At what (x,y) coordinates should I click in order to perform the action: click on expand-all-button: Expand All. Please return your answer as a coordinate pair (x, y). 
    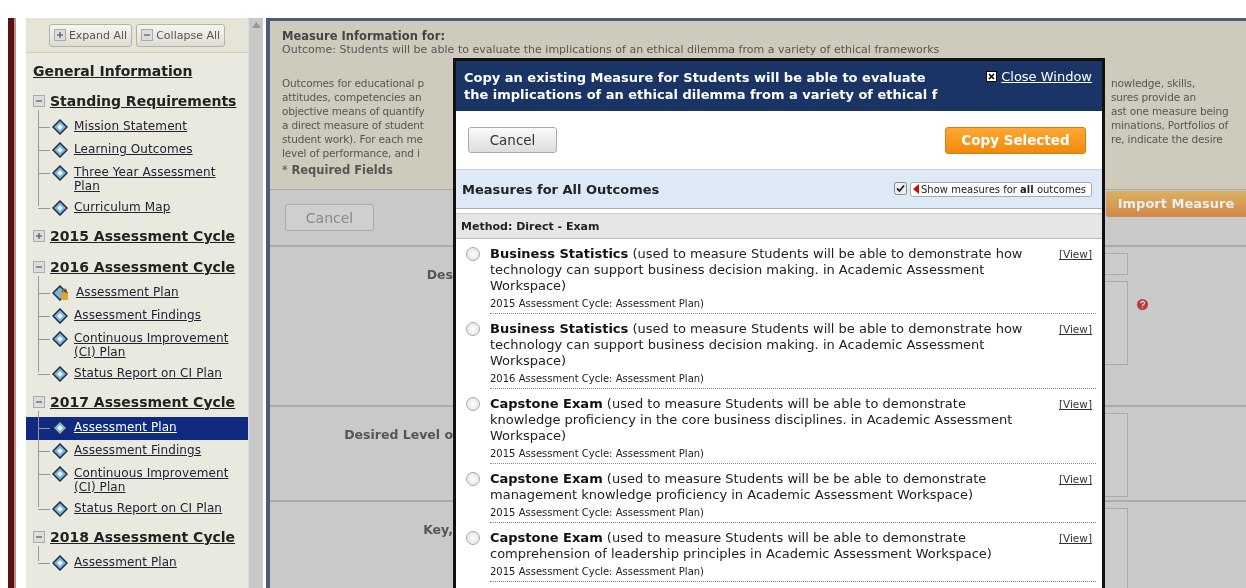
    Looking at the image, I should click on (90, 35).